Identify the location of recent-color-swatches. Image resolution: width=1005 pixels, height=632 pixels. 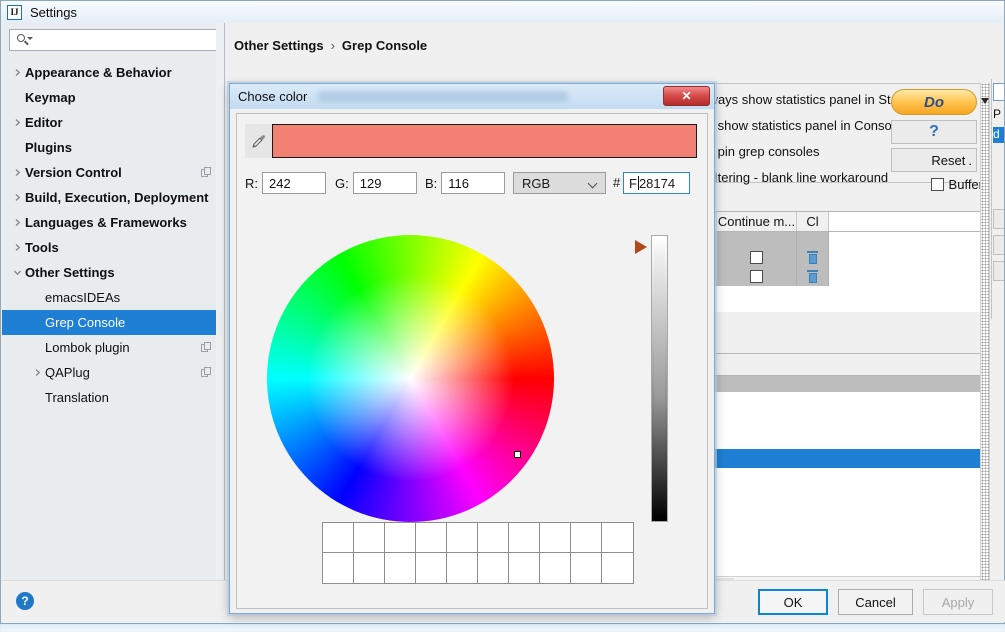
(478, 553).